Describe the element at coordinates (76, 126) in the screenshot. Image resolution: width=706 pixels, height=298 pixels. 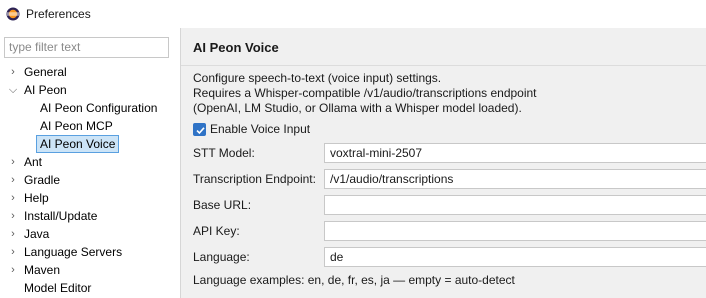
I see `tree-item-label: AI Peon MCP` at that location.